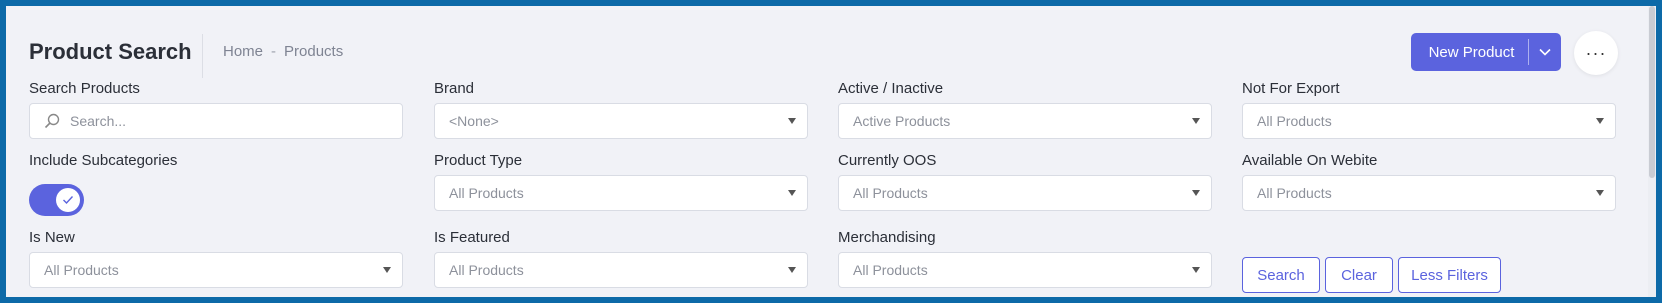 The image size is (1662, 303). I want to click on product-type-value: All Products, so click(486, 193).